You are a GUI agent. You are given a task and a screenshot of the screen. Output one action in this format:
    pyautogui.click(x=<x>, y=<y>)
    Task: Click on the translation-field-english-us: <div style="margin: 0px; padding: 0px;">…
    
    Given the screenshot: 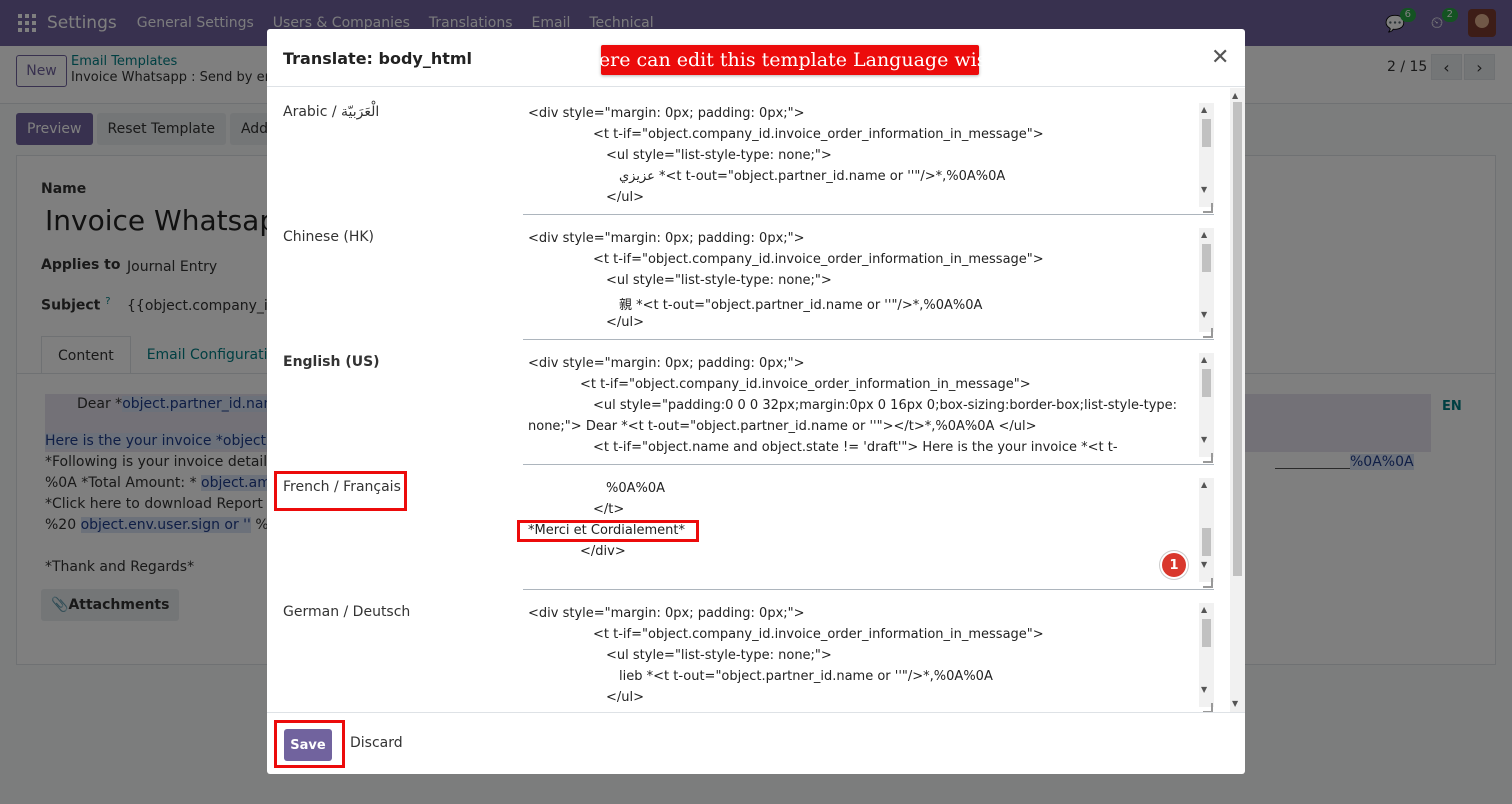 What is the action you would take?
    pyautogui.click(x=868, y=409)
    